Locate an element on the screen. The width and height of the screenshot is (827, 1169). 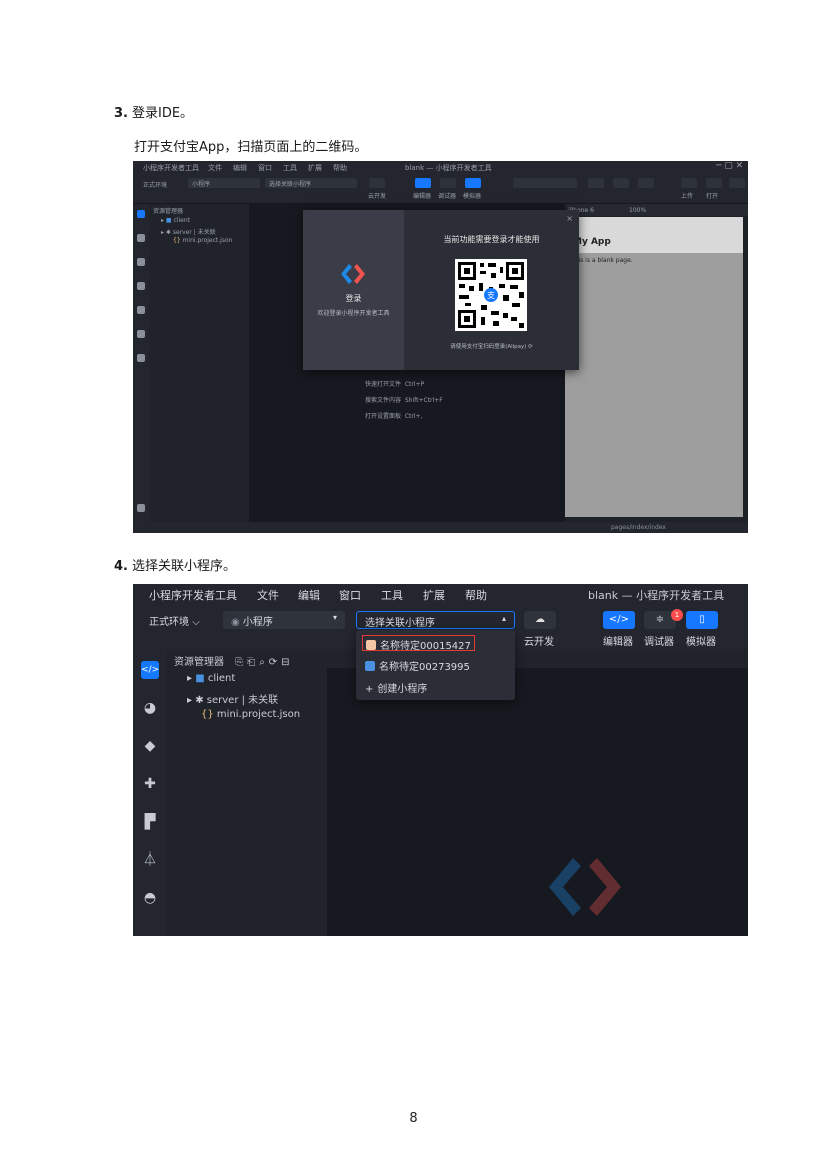
env-select: 正式环境 ⌵ is located at coordinates (174, 620).